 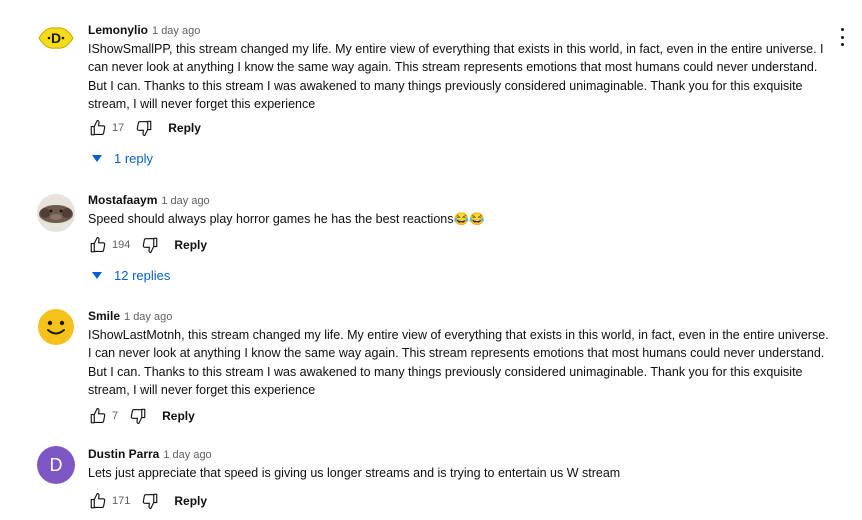 I want to click on comment-author: Lemonylio, so click(x=118, y=30).